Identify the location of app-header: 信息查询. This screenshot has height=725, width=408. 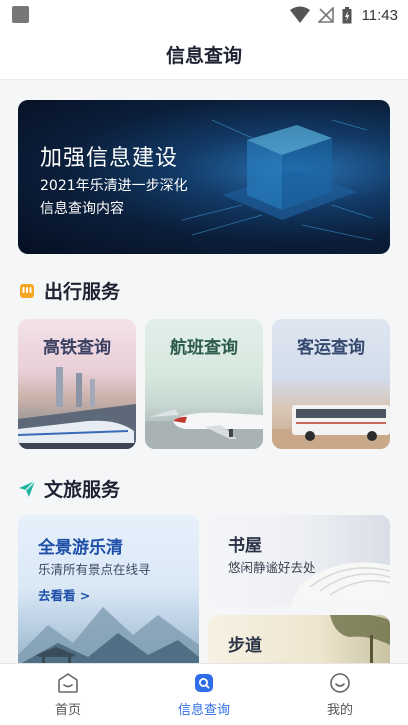
(204, 55).